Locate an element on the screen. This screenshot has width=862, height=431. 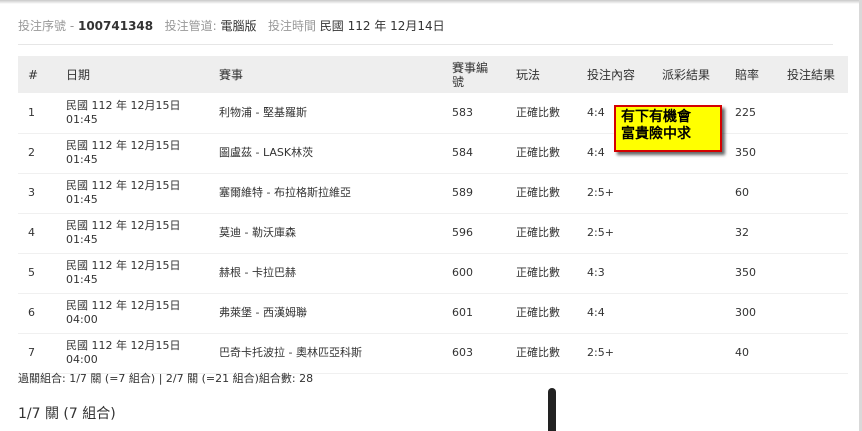
channel-label: 投注管道: is located at coordinates (190, 26).